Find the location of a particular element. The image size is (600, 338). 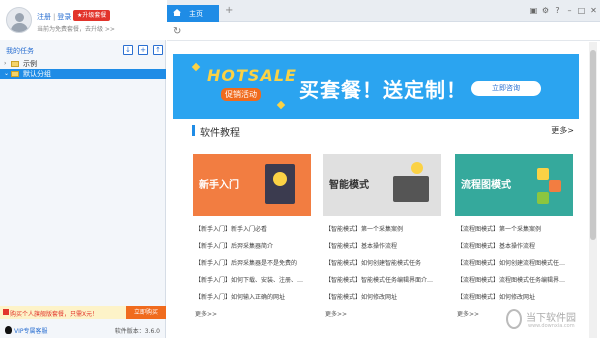

login-sep: | is located at coordinates (54, 17).